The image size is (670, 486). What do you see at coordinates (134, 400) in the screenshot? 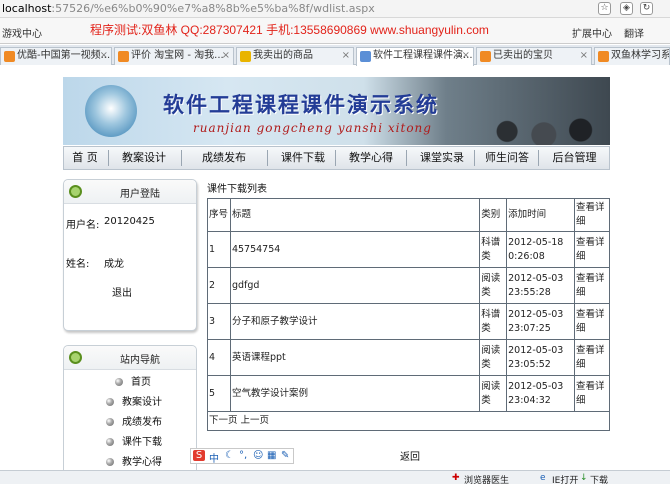
I see `side-nav-item-lesson-design: 教案设计` at bounding box center [134, 400].